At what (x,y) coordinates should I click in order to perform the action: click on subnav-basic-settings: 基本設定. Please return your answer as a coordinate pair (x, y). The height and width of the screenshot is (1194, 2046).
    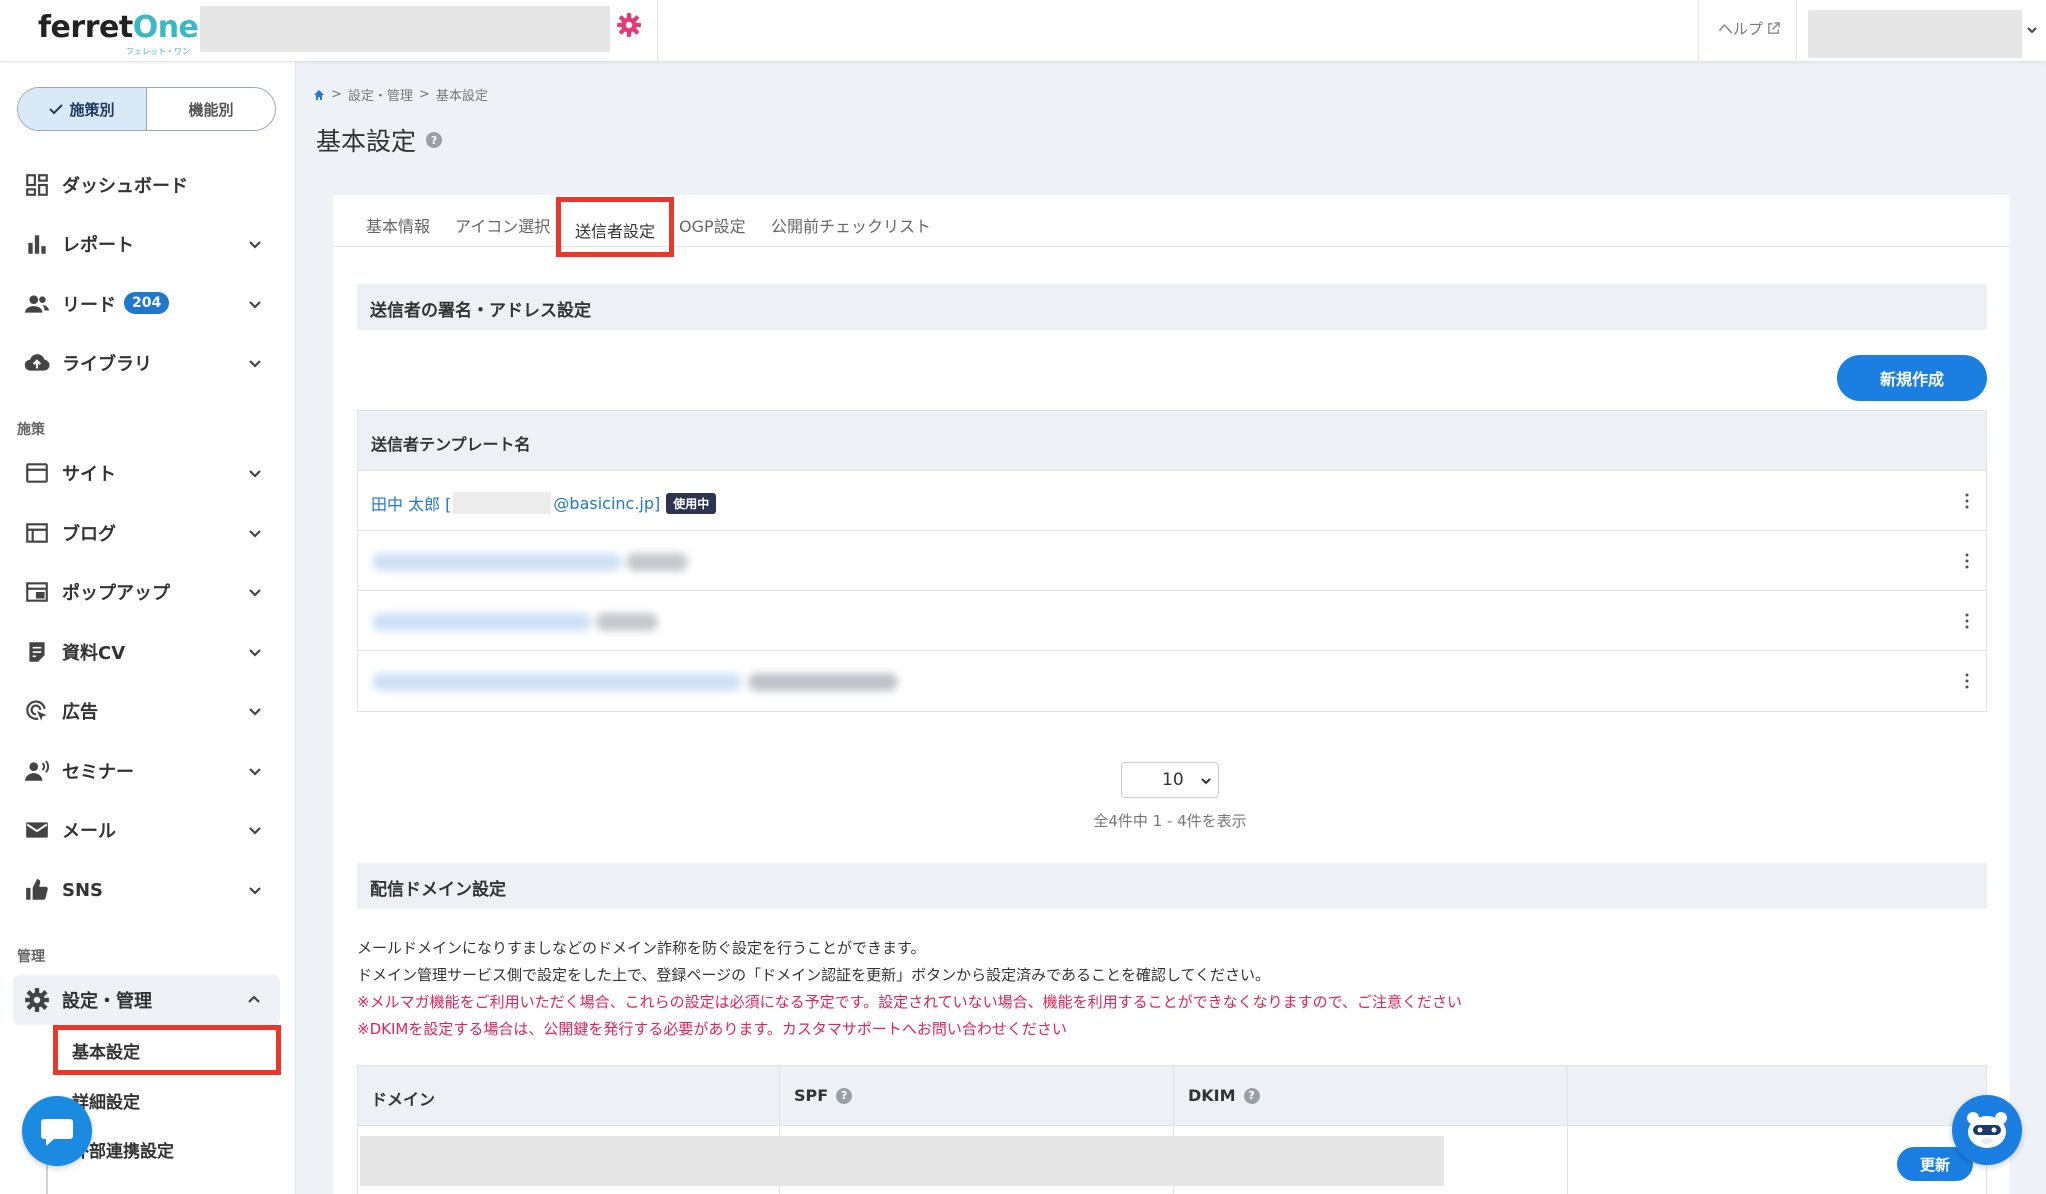
    Looking at the image, I should click on (167, 1050).